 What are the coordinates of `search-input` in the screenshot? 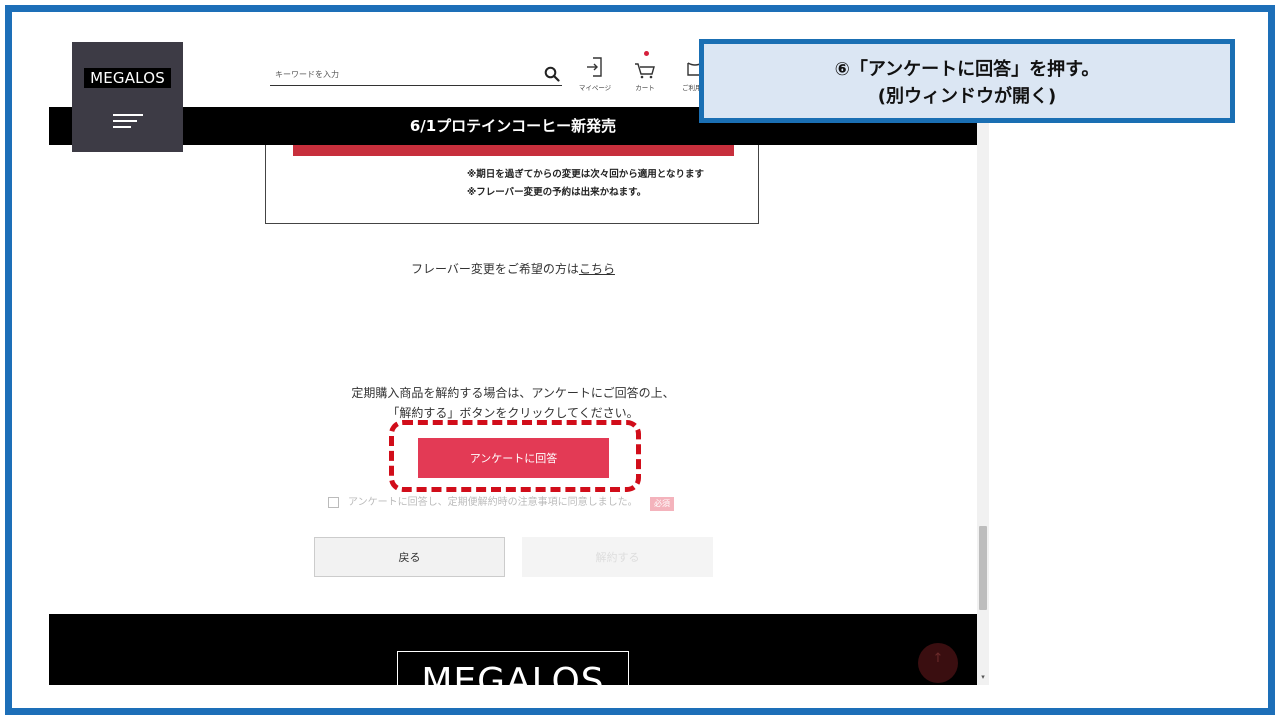 It's located at (405, 74).